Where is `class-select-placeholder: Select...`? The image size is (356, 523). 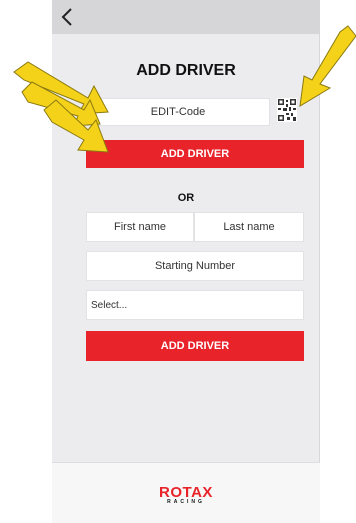
class-select-placeholder: Select... is located at coordinates (109, 305).